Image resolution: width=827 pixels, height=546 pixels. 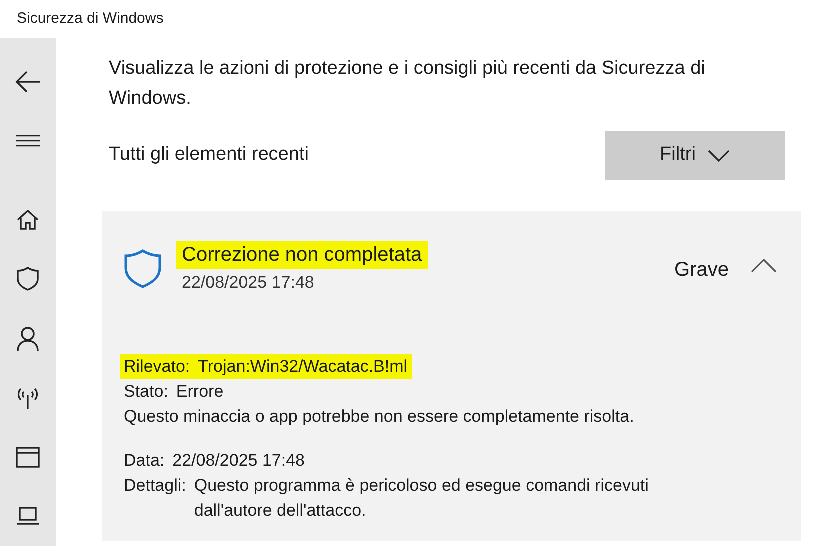 What do you see at coordinates (155, 485) in the screenshot?
I see `field-label: Dettagli:` at bounding box center [155, 485].